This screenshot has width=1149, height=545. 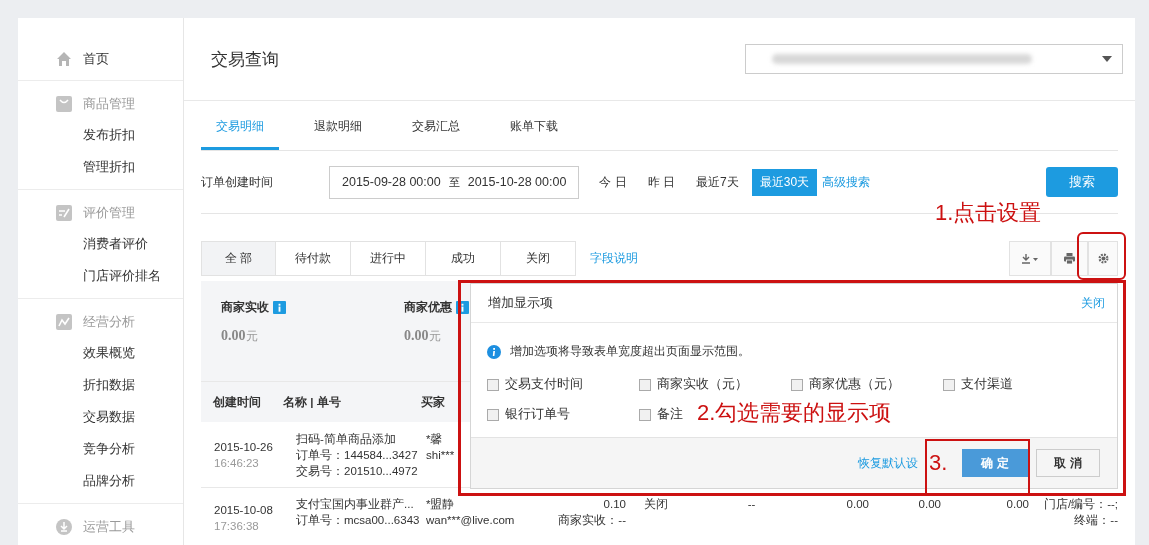 I want to click on tab: 退款明细, so click(x=338, y=132).